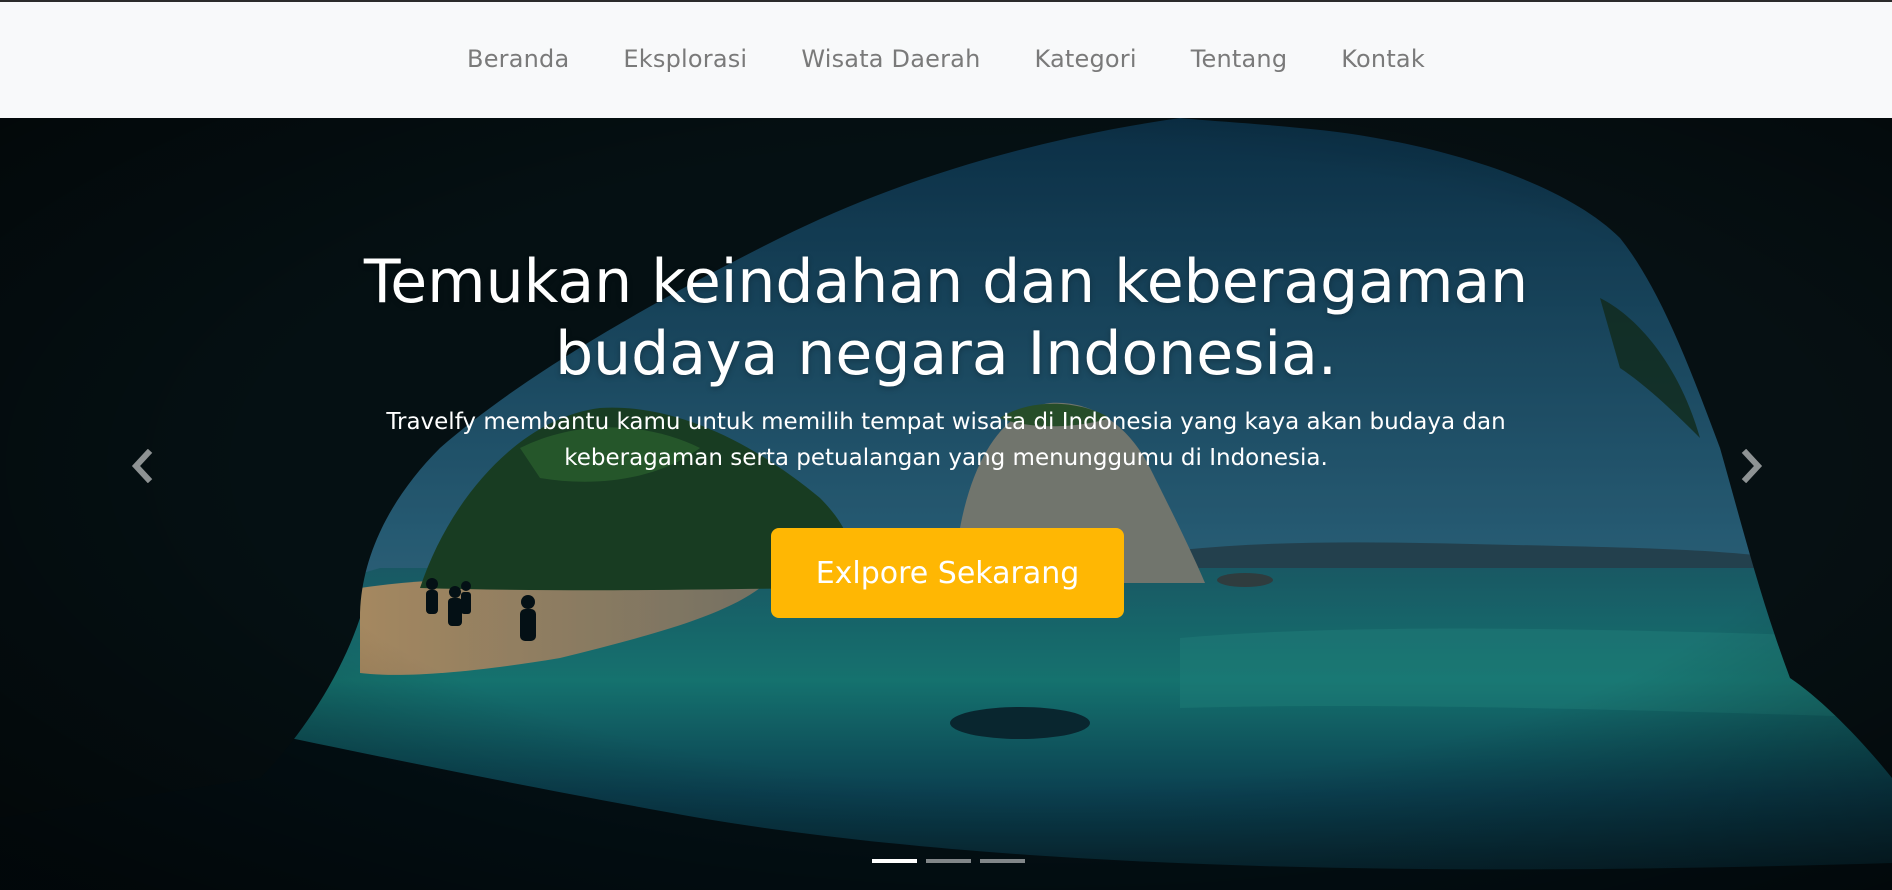 The image size is (1892, 890). I want to click on explore-now-button: Exlpore Sekarang, so click(947, 573).